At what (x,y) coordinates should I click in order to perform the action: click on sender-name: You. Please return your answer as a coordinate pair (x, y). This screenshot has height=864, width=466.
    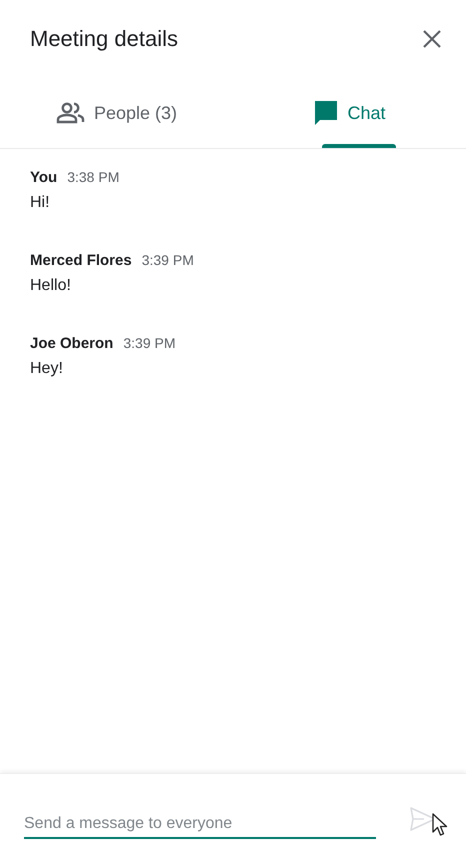
    Looking at the image, I should click on (44, 177).